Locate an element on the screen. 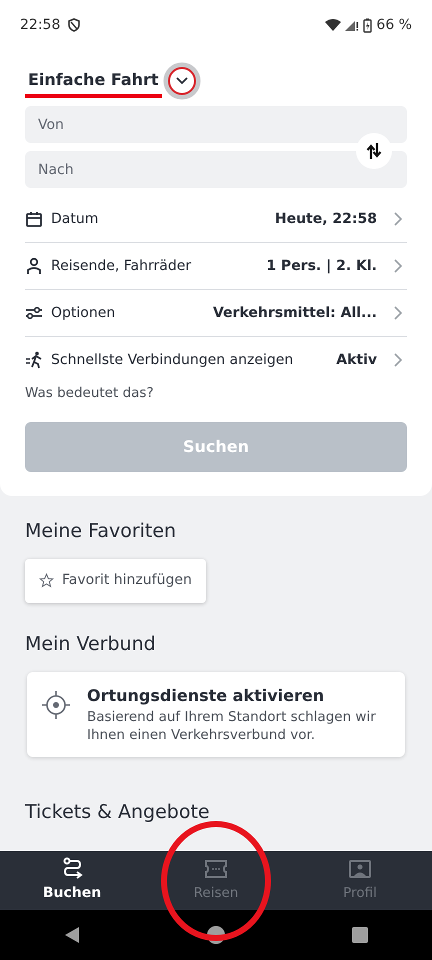  text-field: Nach is located at coordinates (216, 169).